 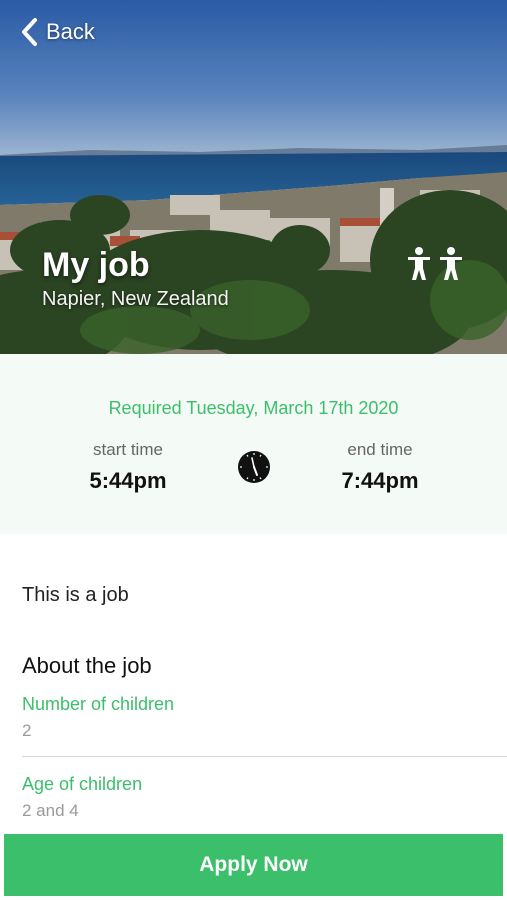 I want to click on number-of-children-label: Number of children, so click(x=98, y=704).